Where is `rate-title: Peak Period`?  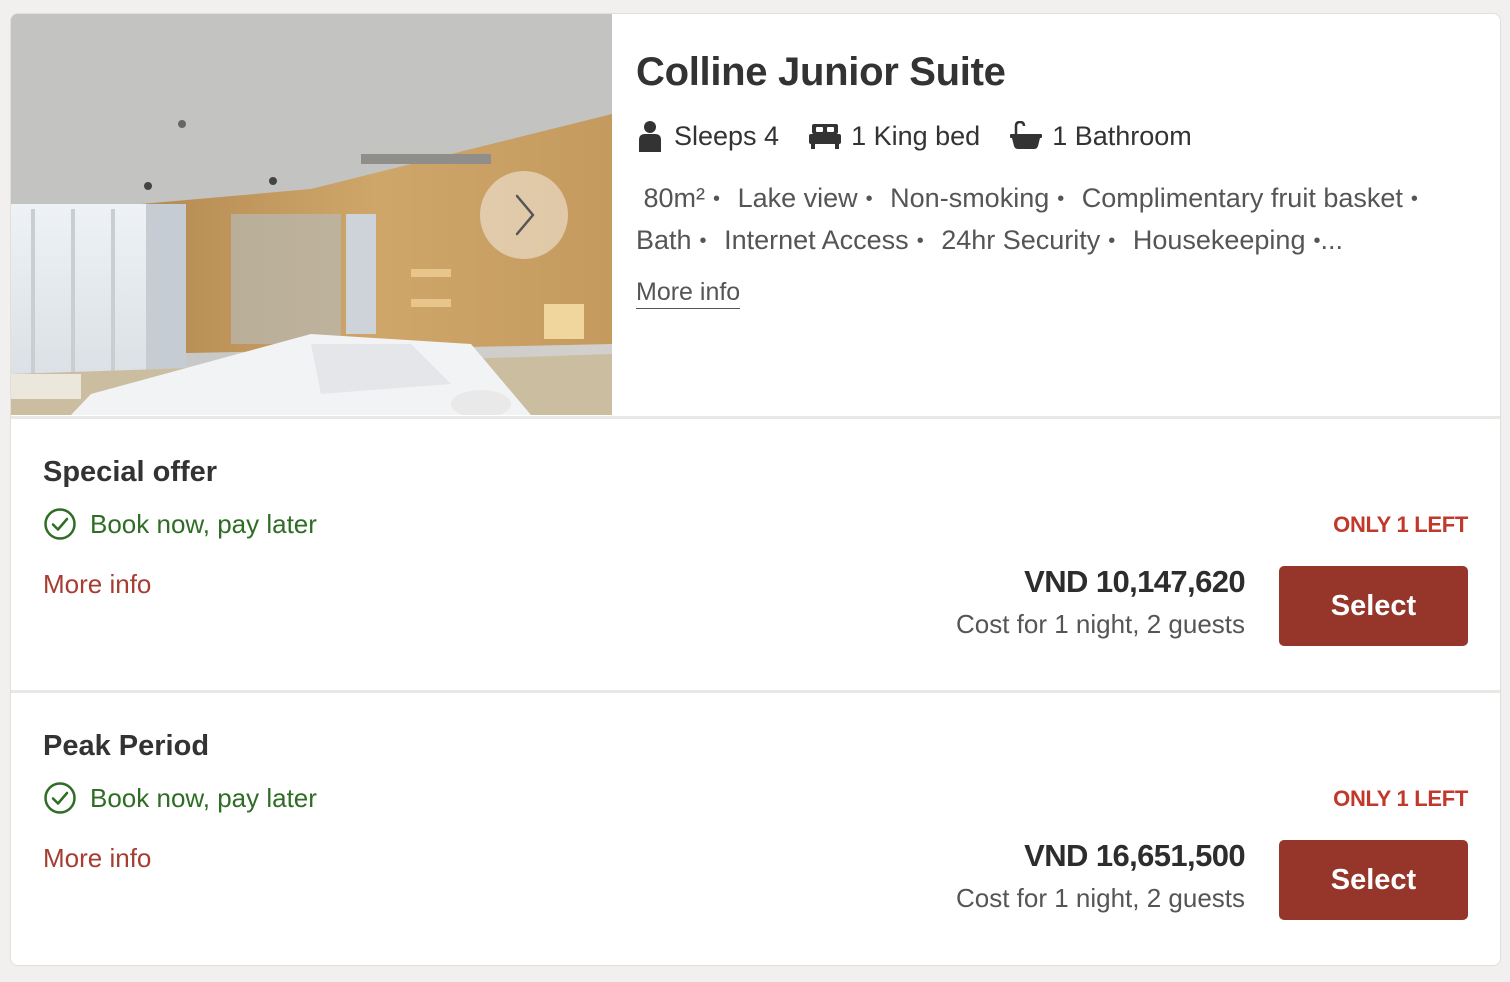 rate-title: Peak Period is located at coordinates (126, 746).